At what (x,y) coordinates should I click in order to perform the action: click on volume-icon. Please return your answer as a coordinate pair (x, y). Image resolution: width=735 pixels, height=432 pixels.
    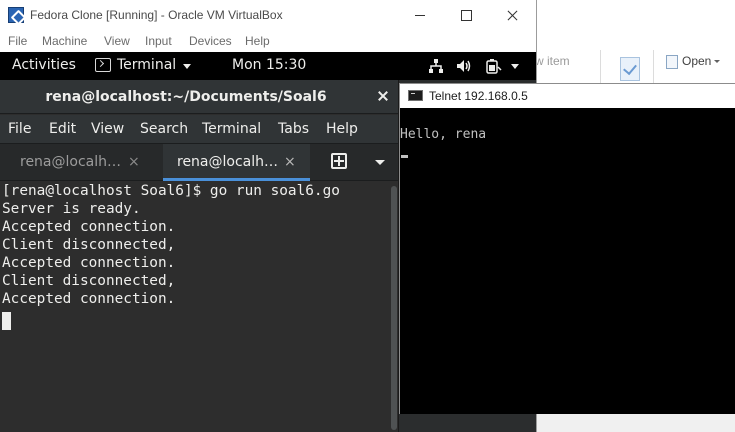
    Looking at the image, I should click on (464, 66).